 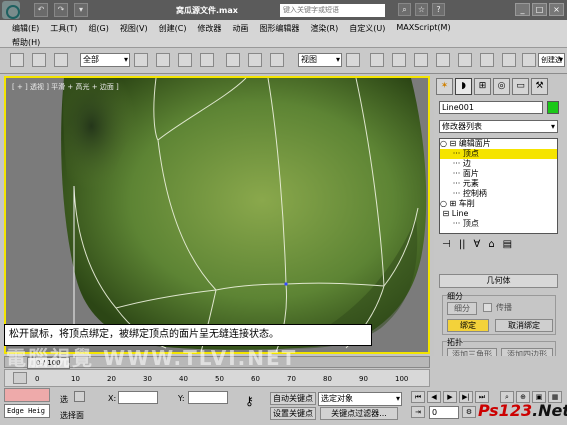 I want to click on select-link-icon, so click(x=17, y=60).